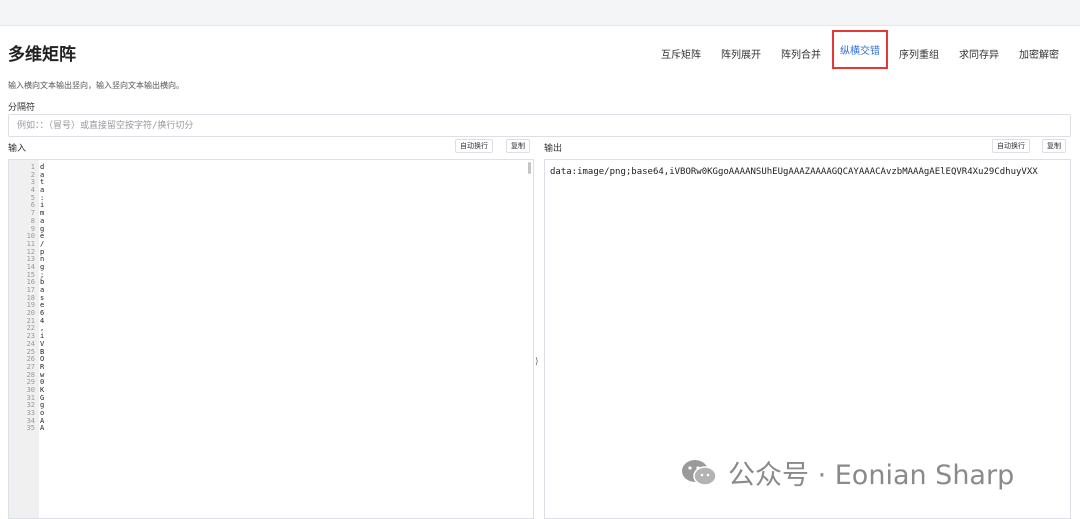 The width and height of the screenshot is (1080, 519). What do you see at coordinates (271, 367) in the screenshot?
I see `editor-line: 27 R` at bounding box center [271, 367].